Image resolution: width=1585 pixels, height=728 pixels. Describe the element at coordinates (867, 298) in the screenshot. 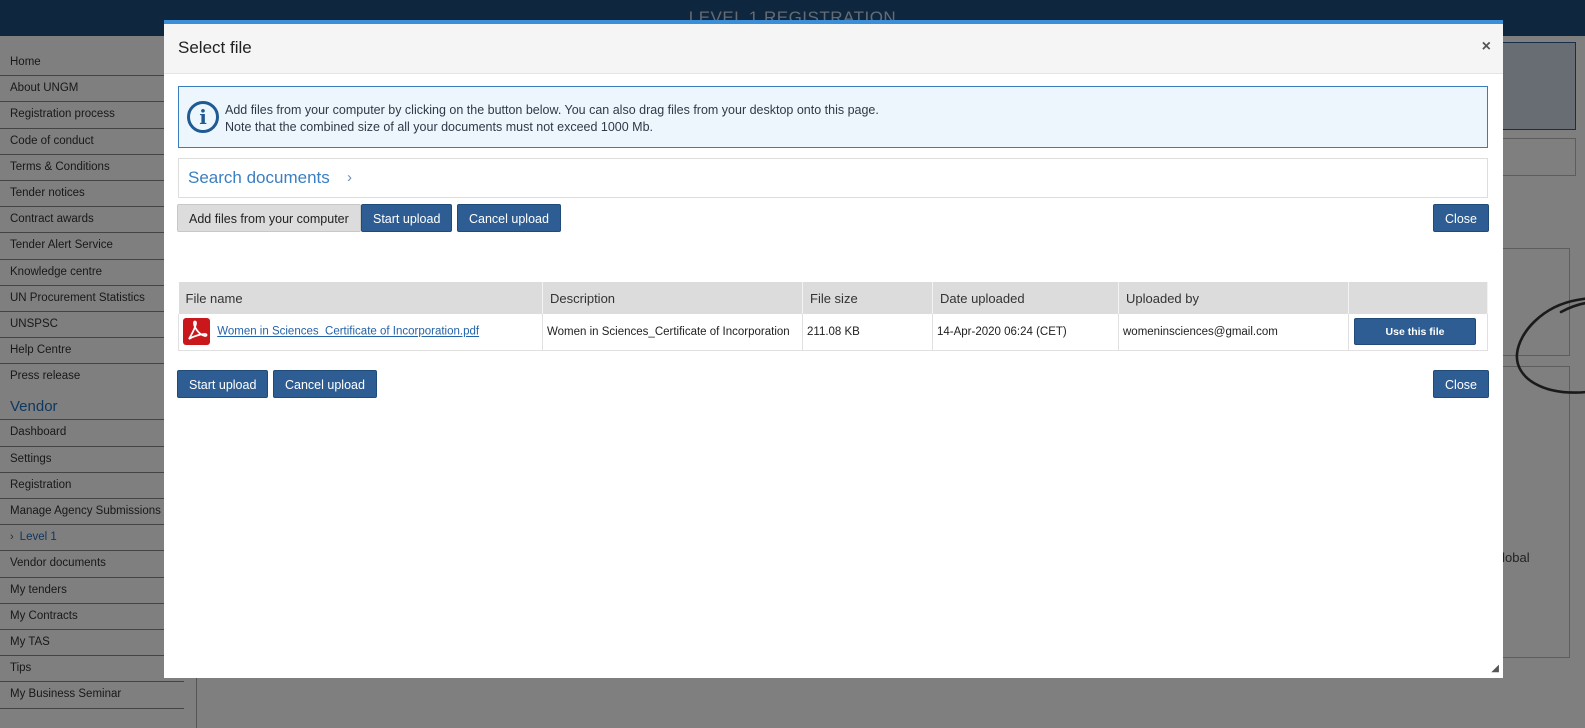

I see `column-header-file-size: File size` at that location.